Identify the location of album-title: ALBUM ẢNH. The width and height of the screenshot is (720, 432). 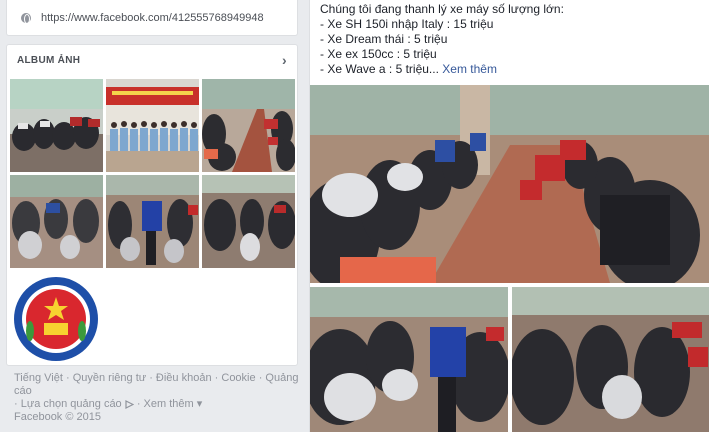
(49, 60).